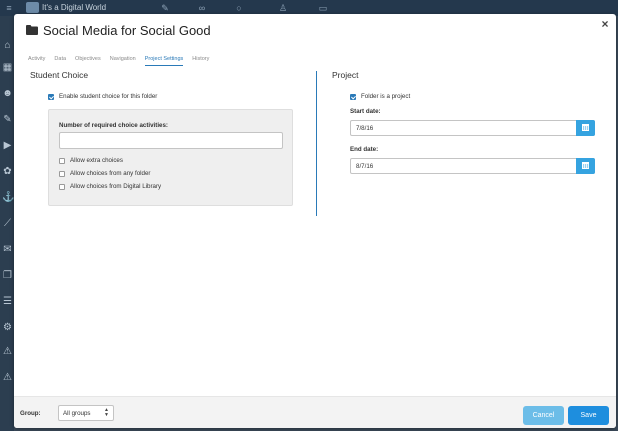 This screenshot has width=618, height=431. What do you see at coordinates (60, 60) in the screenshot?
I see `tab-data: Data` at bounding box center [60, 60].